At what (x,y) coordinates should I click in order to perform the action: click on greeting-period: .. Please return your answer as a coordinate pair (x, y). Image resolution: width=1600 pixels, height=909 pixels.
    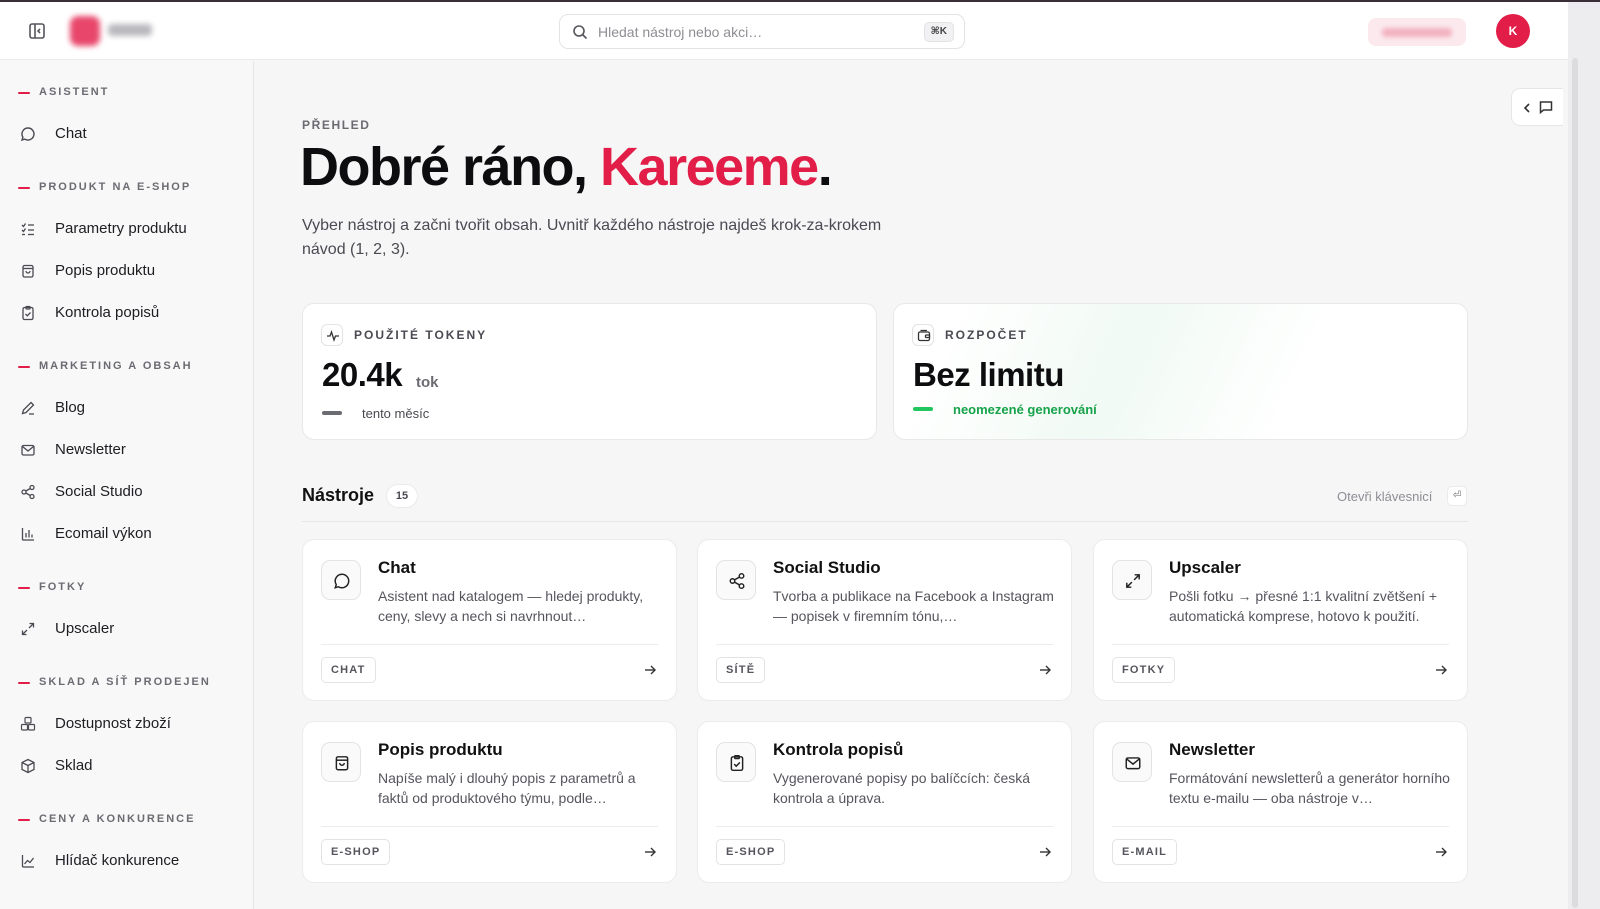
    Looking at the image, I should click on (825, 167).